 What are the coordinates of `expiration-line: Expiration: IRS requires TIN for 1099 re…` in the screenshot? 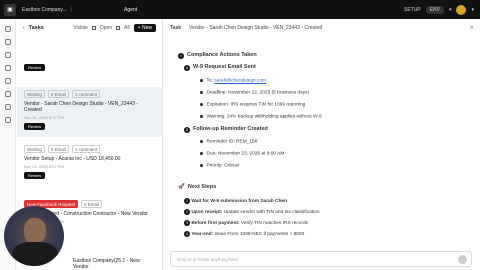 It's located at (252, 105).